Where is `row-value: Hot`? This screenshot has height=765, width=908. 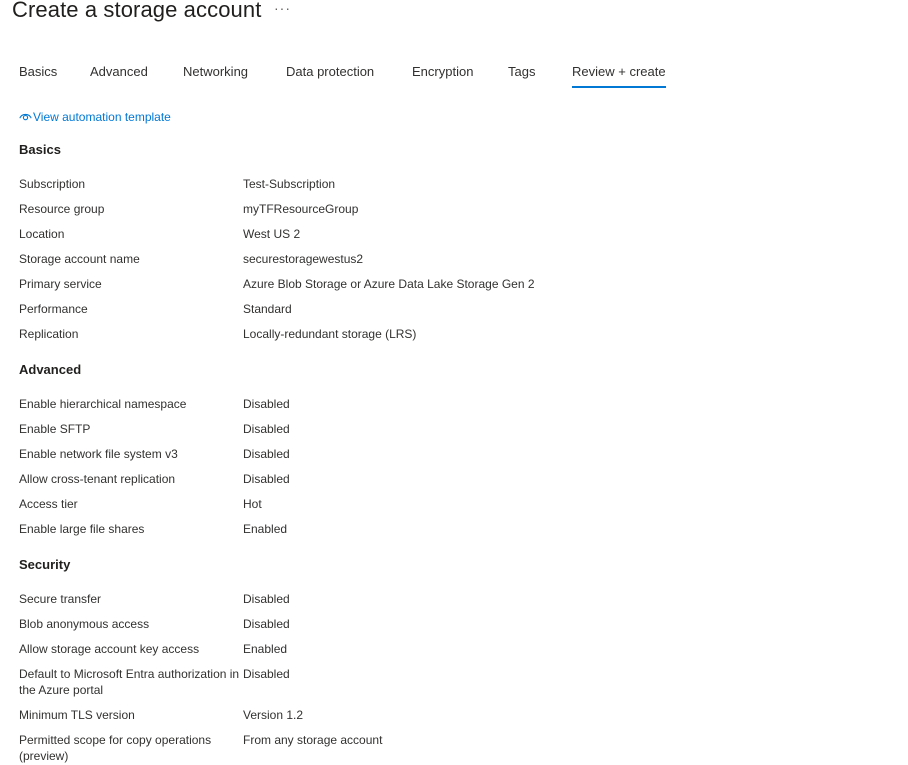
row-value: Hot is located at coordinates (252, 504).